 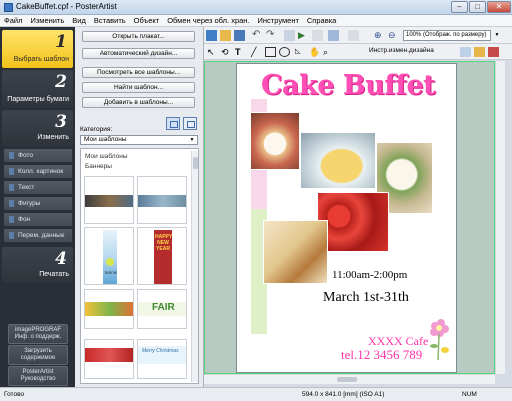 What do you see at coordinates (366, 298) in the screenshot?
I see `poster-date: March 1st-31th` at bounding box center [366, 298].